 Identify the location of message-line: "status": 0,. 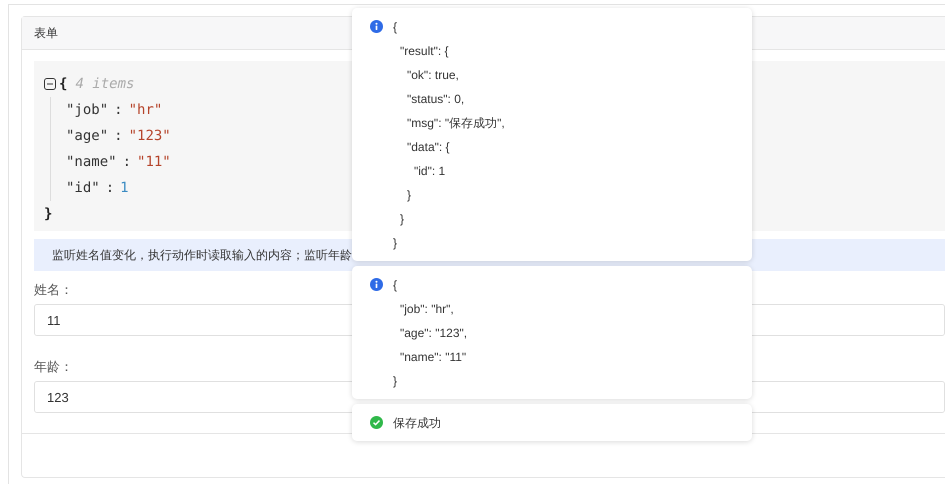
(436, 99).